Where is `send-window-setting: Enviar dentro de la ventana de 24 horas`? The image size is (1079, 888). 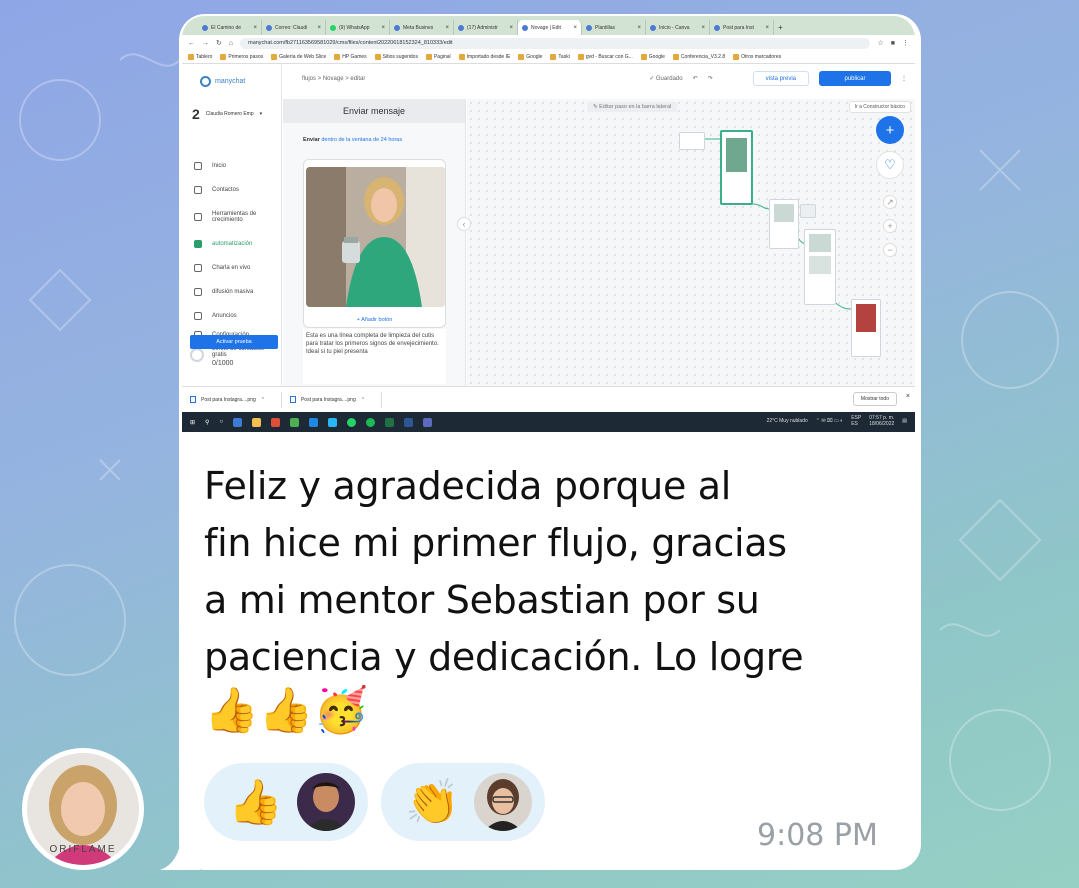
send-window-setting: Enviar dentro de la ventana de 24 horas is located at coordinates (384, 140).